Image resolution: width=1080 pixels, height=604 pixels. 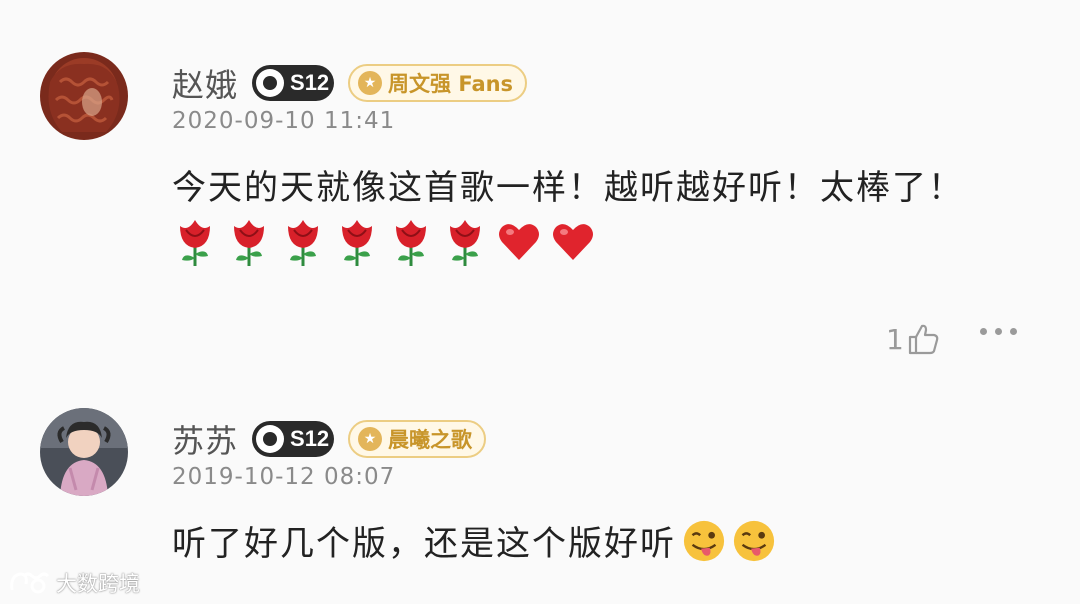 I want to click on timestamp: 2020-09-10 11:41, so click(x=284, y=121).